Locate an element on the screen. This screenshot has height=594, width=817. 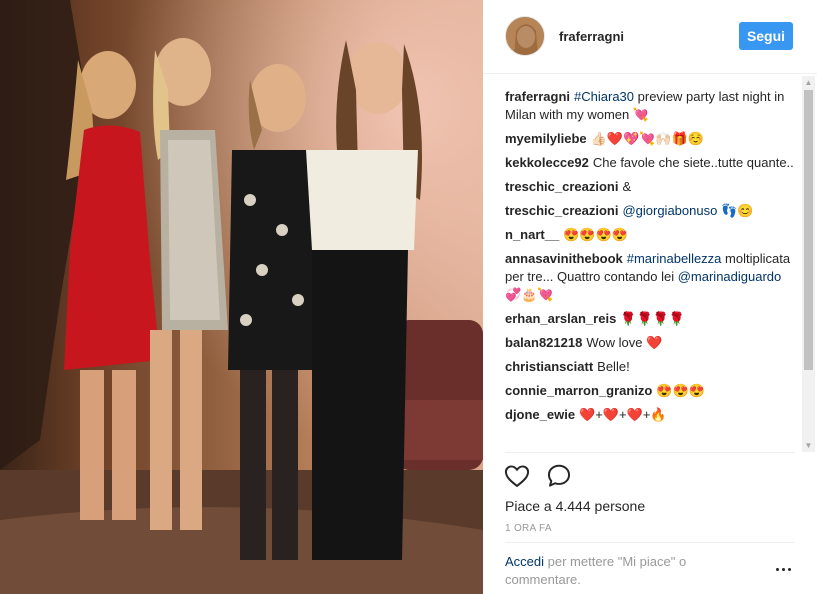
comment-text: 😍😍😍 is located at coordinates (680, 390).